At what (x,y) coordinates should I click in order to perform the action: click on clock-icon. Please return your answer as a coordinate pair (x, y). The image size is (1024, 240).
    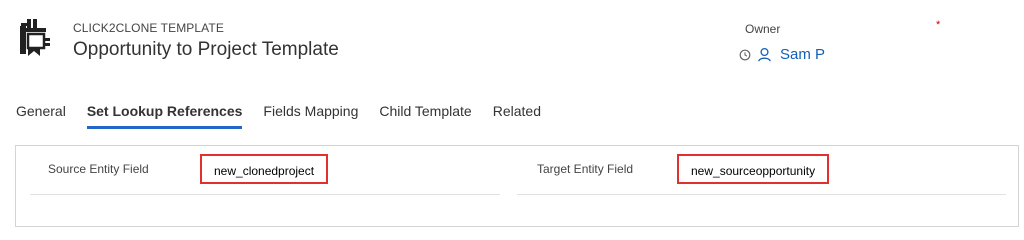
    Looking at the image, I should click on (745, 55).